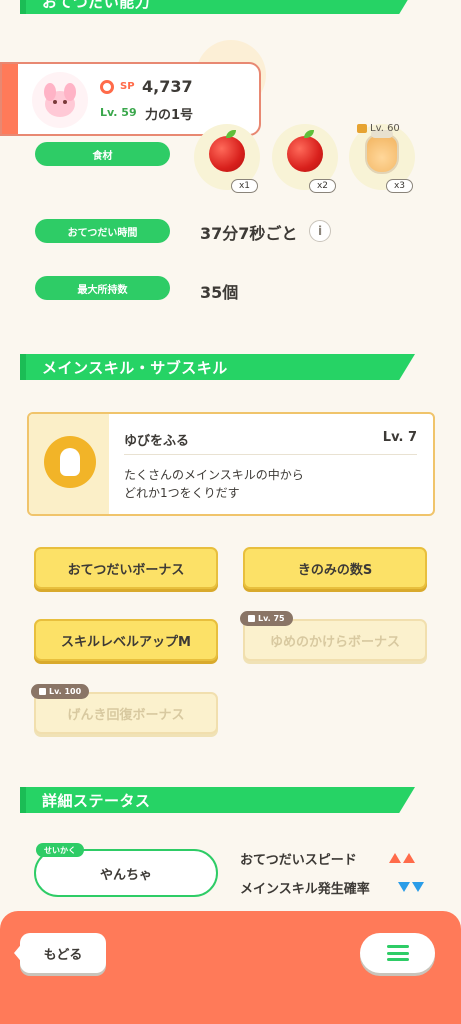  I want to click on ingredient-slot-2: x2, so click(305, 158).